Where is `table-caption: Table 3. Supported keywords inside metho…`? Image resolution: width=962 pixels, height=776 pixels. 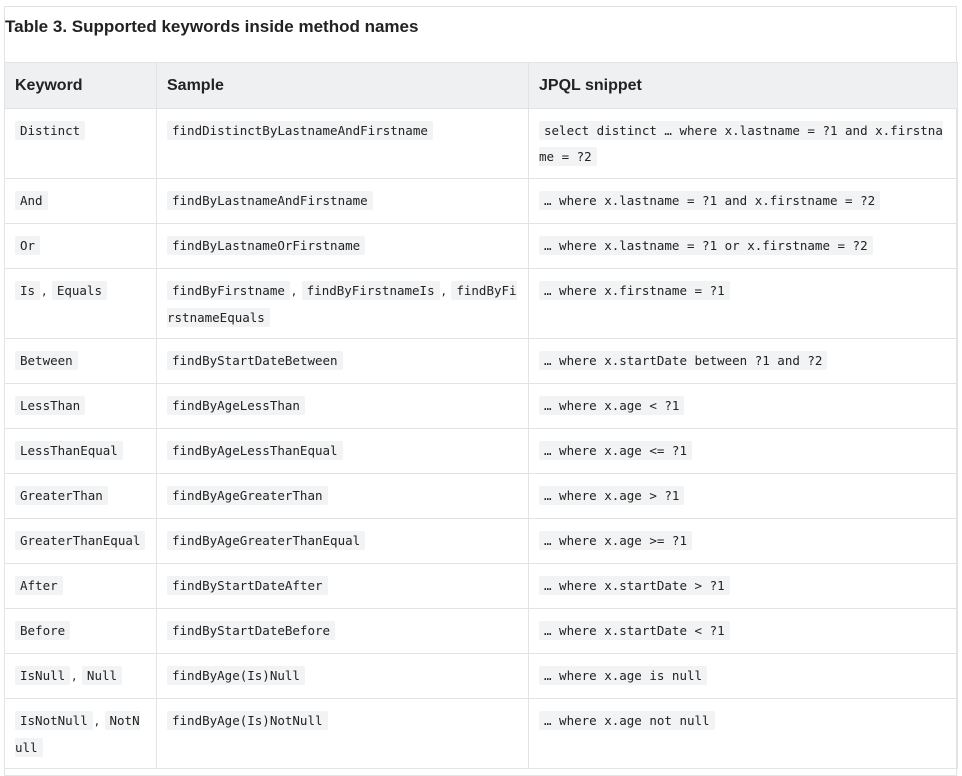 table-caption: Table 3. Supported keywords inside metho… is located at coordinates (212, 26).